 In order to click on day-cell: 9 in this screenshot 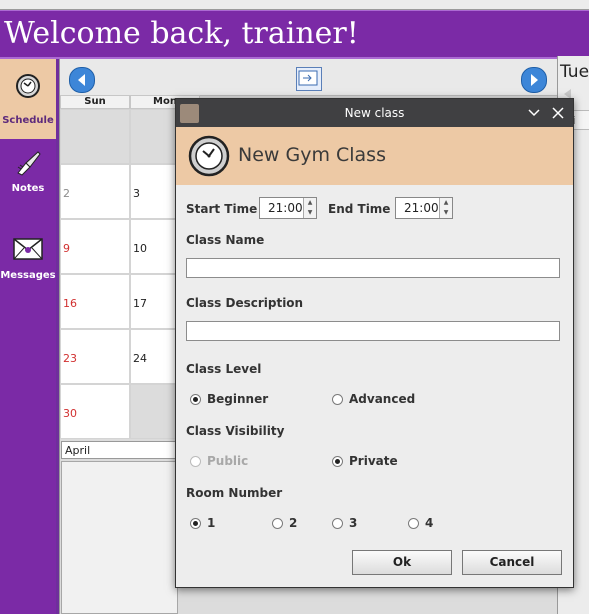, I will do `click(95, 246)`.